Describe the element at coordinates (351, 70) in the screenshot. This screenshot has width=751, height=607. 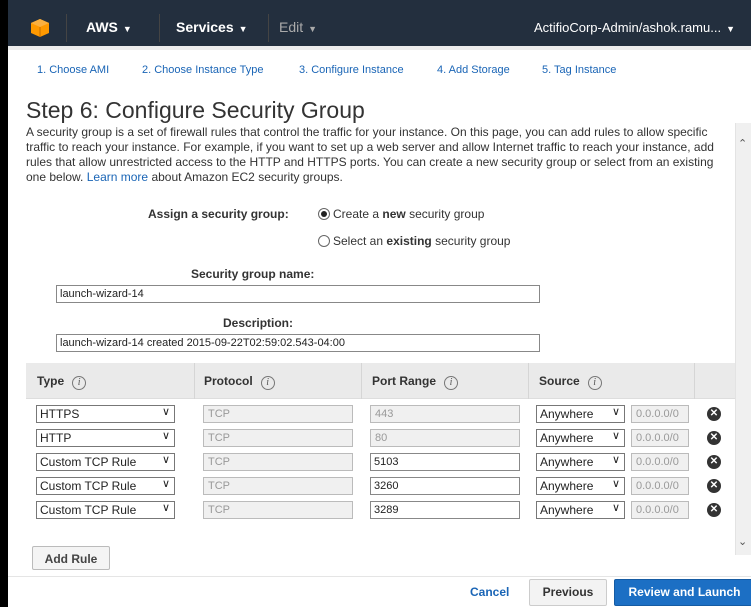
I see `step-configure-instance: 3. Configure Instance` at that location.